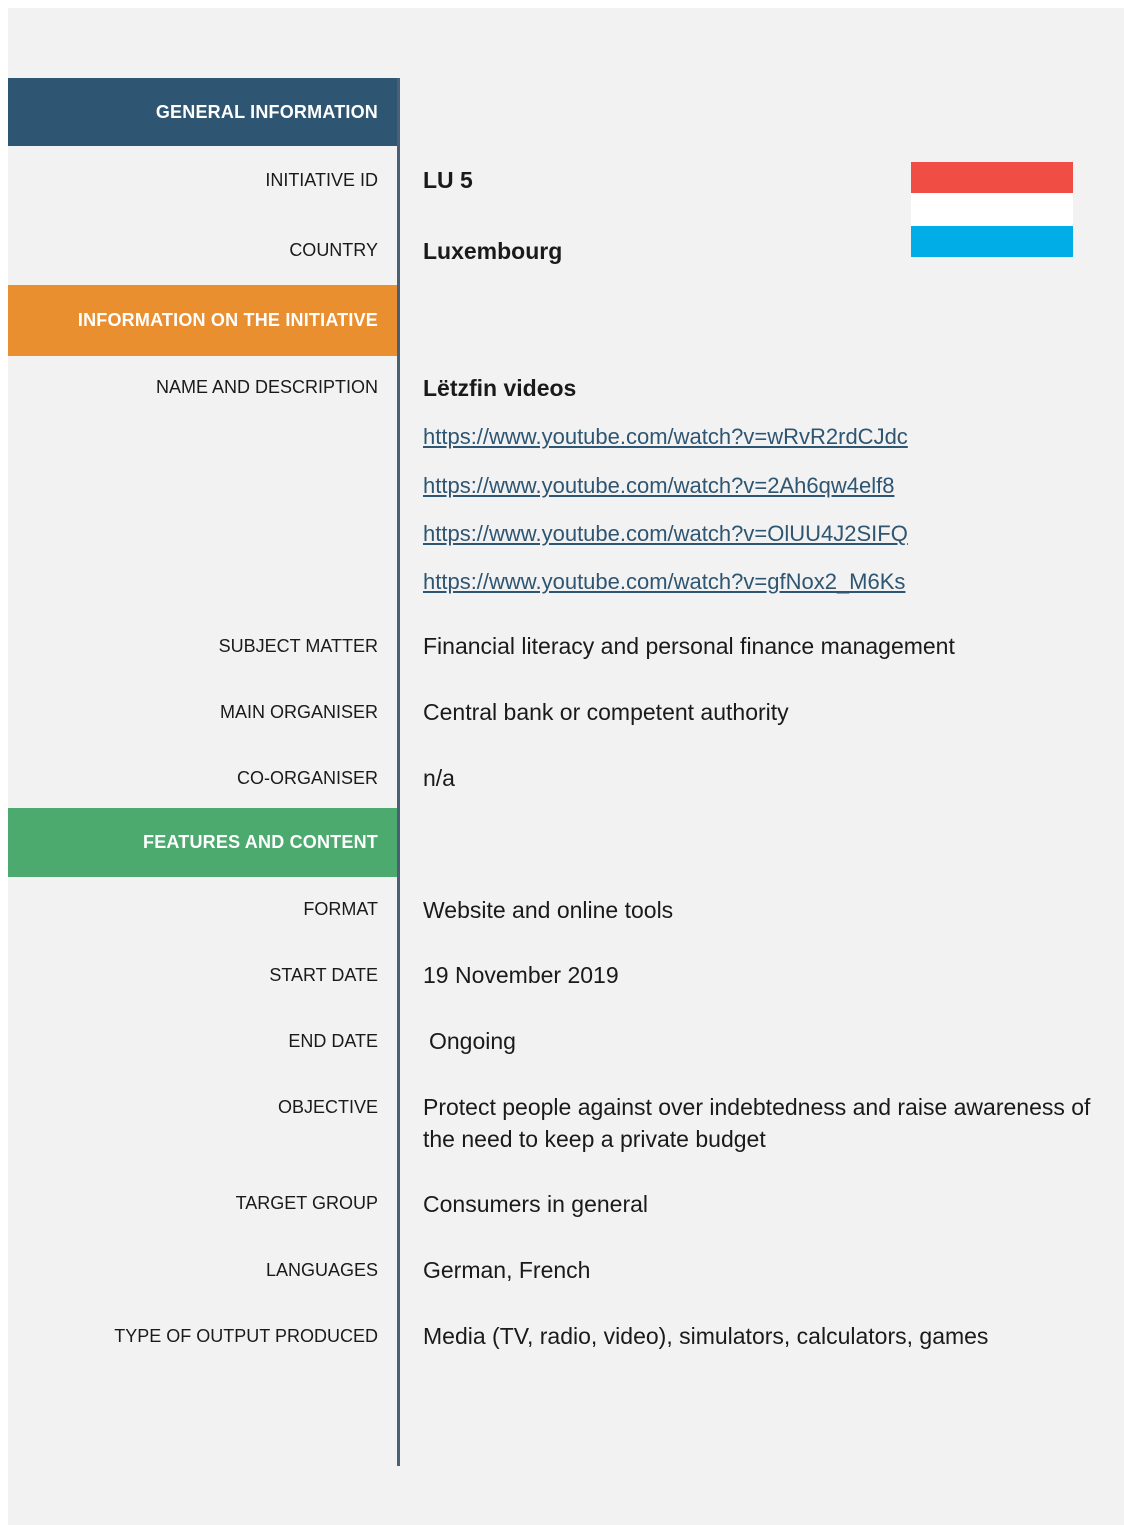 The height and width of the screenshot is (1525, 1124). I want to click on end-date-value: Ongoing, so click(472, 1041).